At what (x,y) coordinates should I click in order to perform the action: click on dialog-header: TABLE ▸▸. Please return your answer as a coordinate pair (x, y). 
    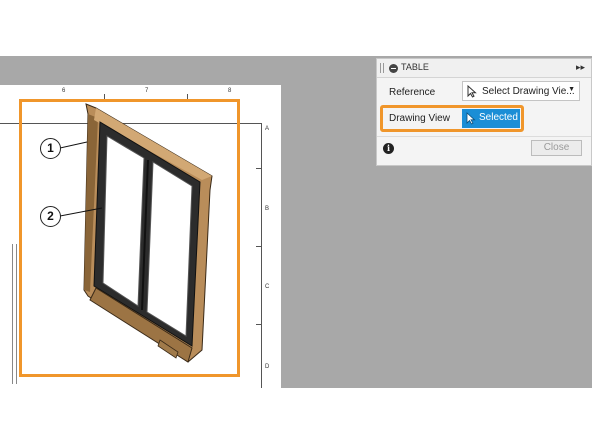
    Looking at the image, I should click on (484, 68).